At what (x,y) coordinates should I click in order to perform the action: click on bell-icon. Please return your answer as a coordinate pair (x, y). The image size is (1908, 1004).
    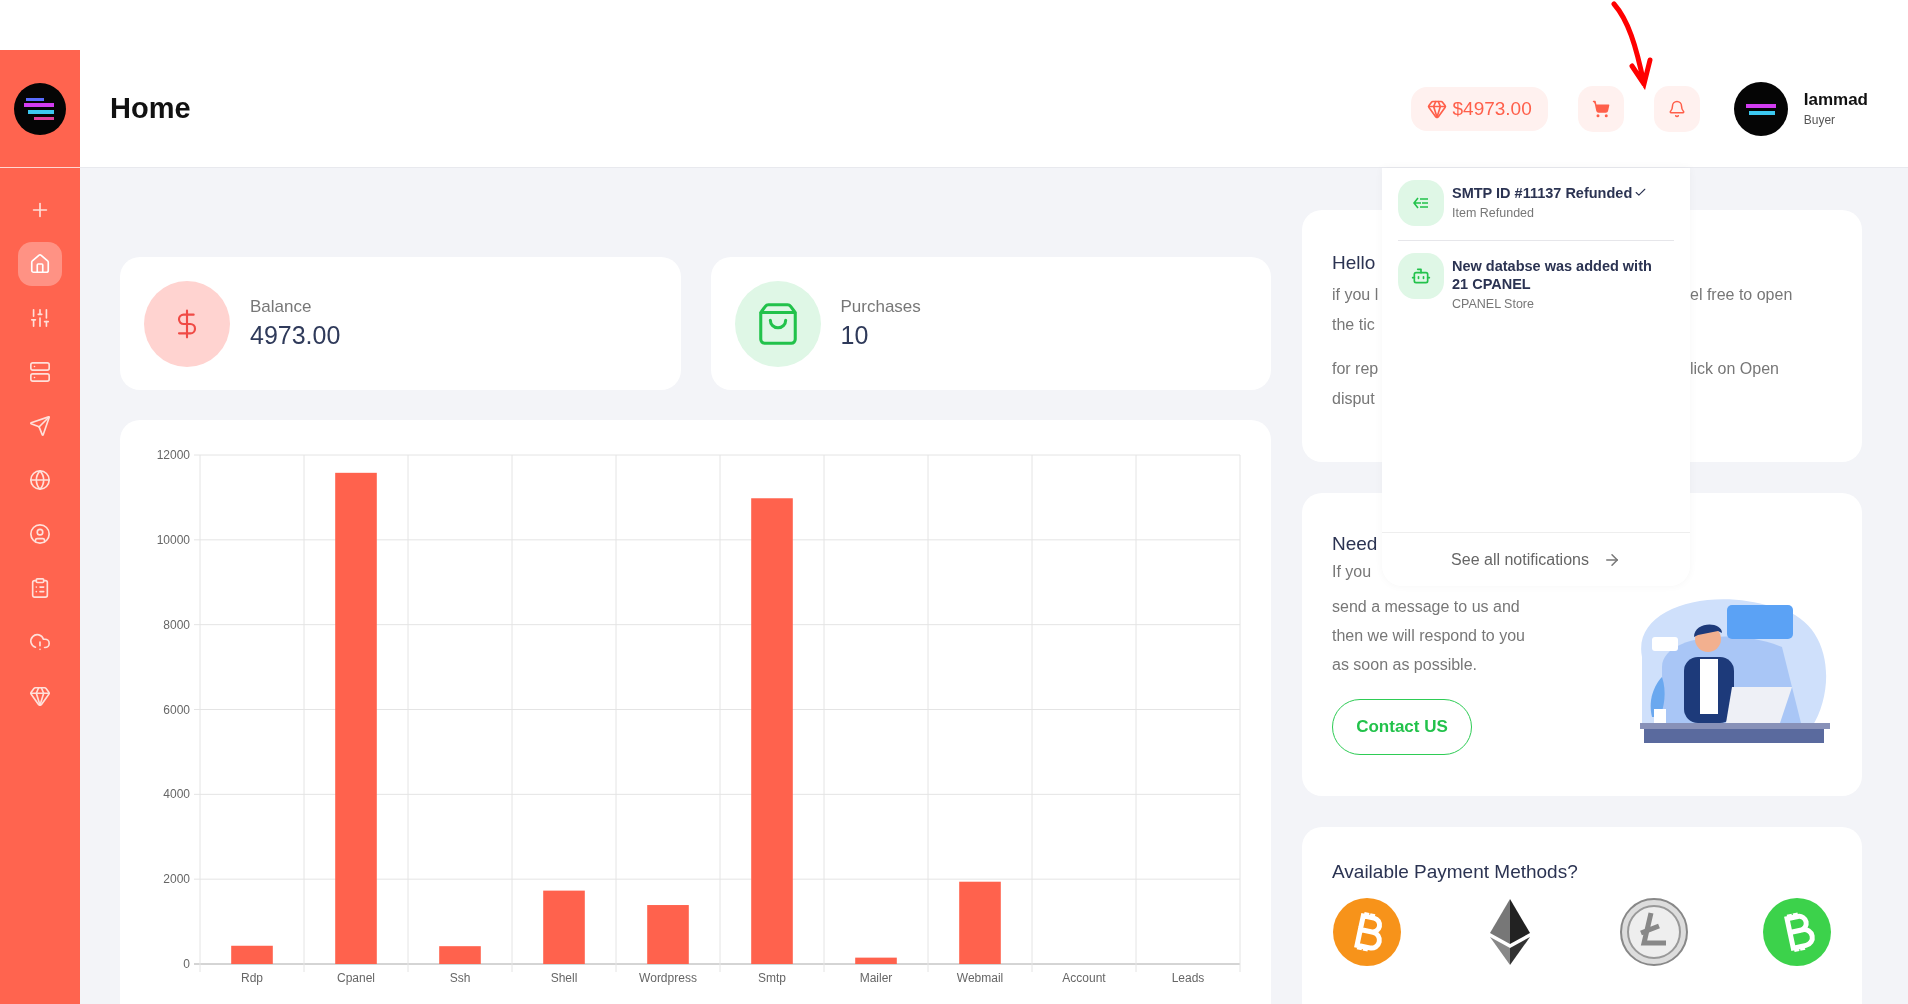
    Looking at the image, I should click on (1676, 108).